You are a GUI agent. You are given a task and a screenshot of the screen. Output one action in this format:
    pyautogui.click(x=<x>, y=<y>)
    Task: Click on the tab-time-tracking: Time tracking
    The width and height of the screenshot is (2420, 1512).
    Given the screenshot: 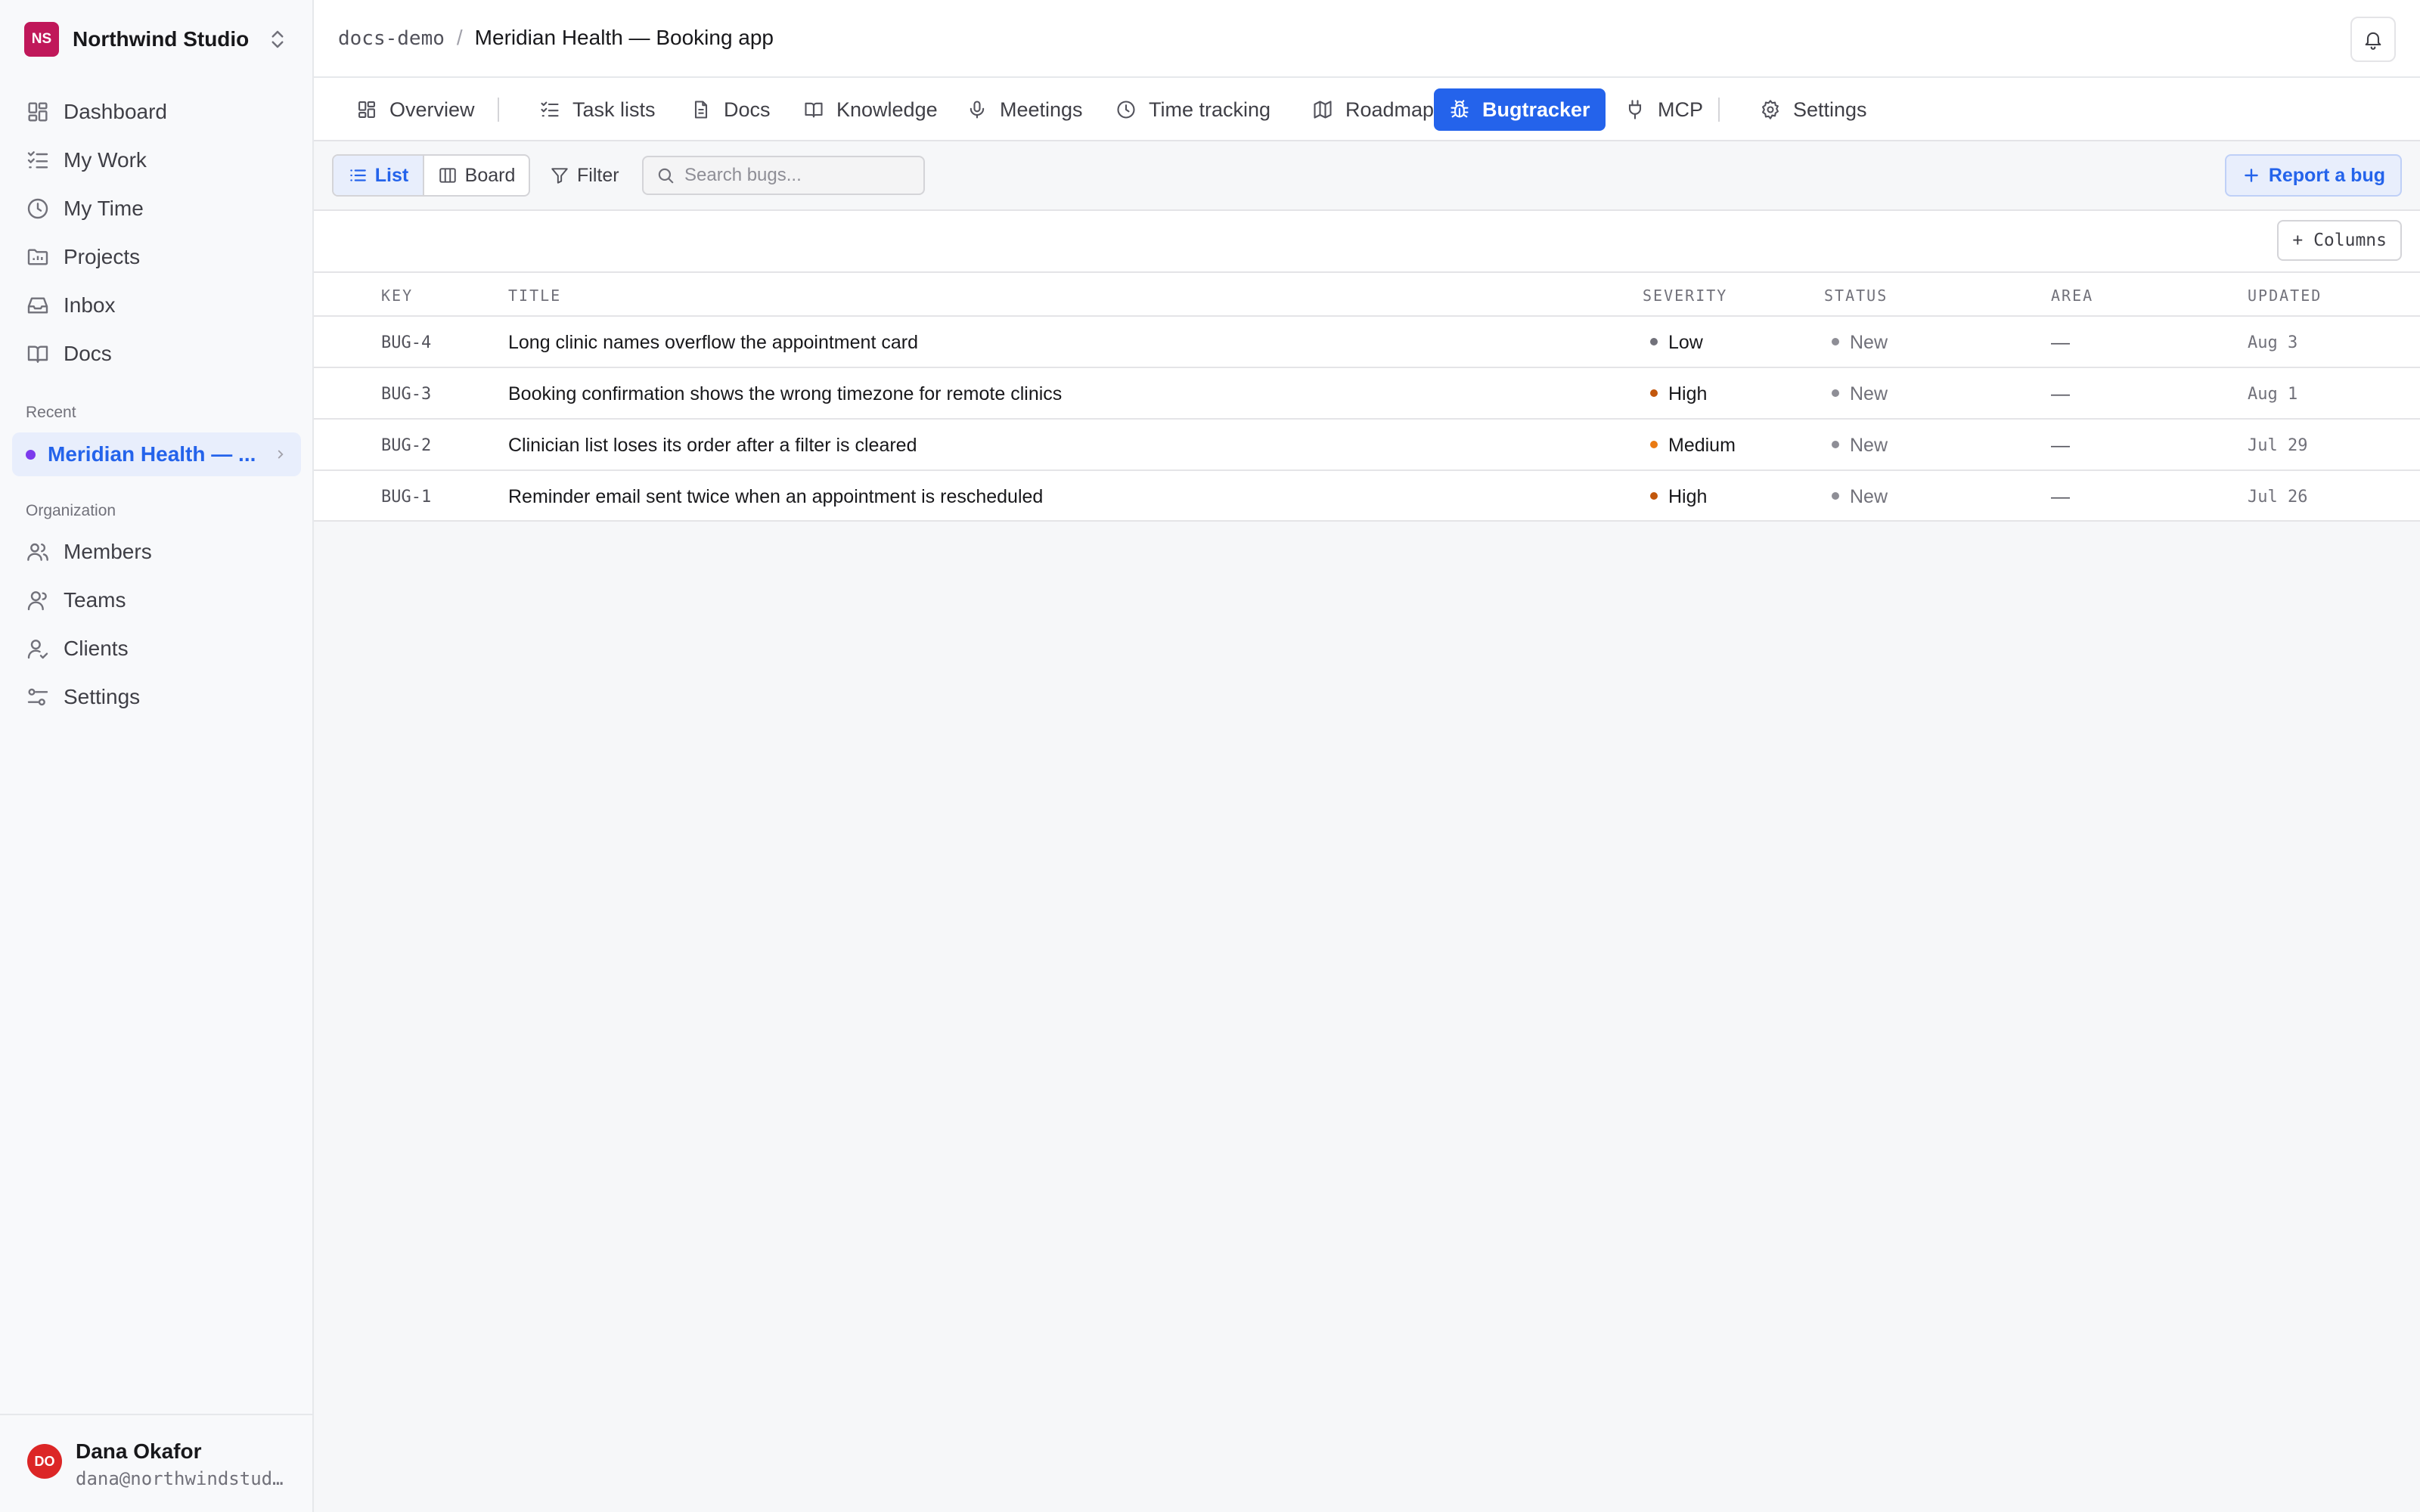 What is the action you would take?
    pyautogui.click(x=1193, y=109)
    